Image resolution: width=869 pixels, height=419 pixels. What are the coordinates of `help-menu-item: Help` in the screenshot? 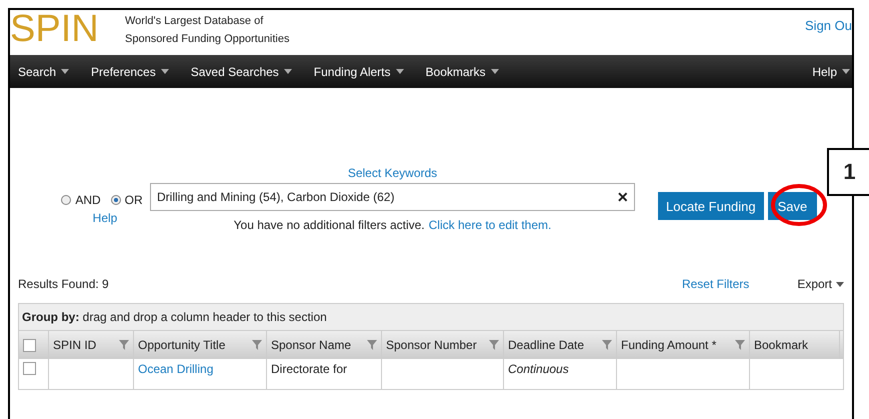 It's located at (831, 71).